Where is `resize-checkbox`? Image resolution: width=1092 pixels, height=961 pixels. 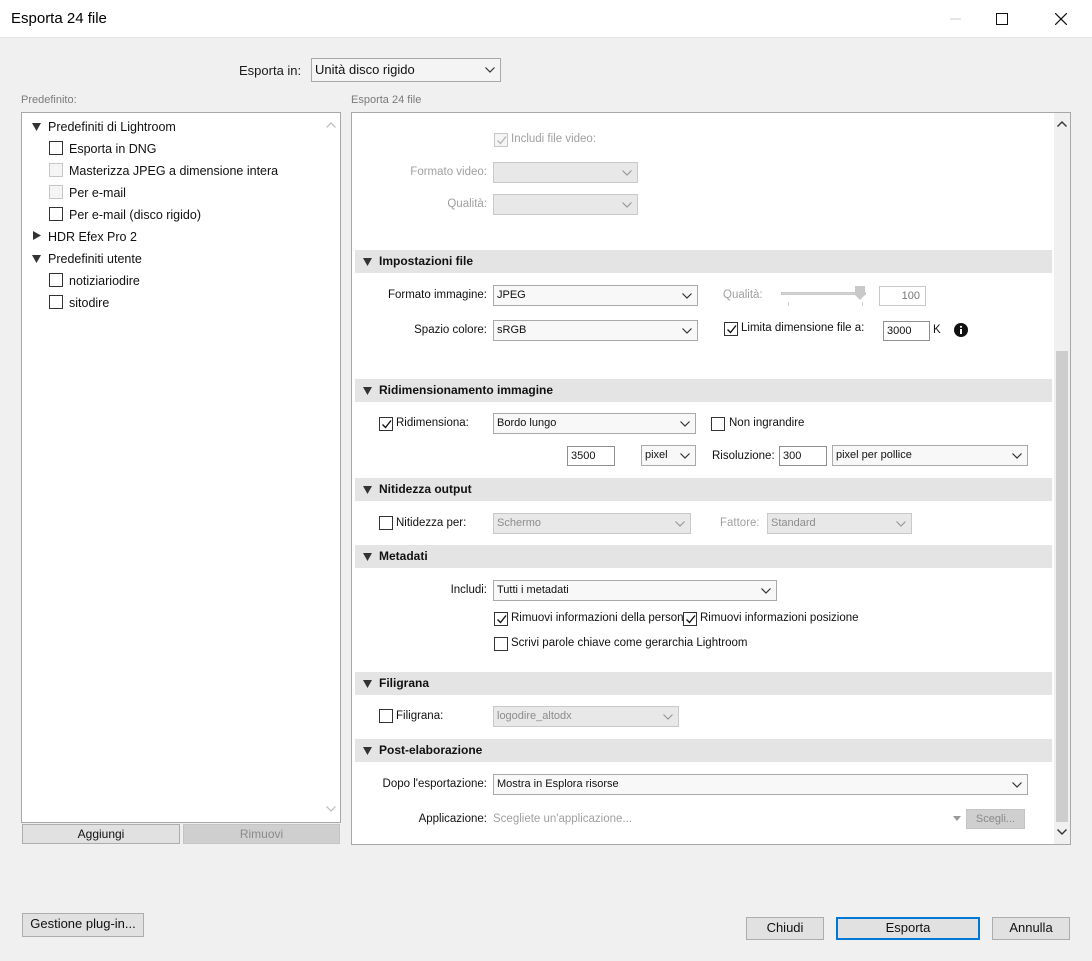
resize-checkbox is located at coordinates (386, 424).